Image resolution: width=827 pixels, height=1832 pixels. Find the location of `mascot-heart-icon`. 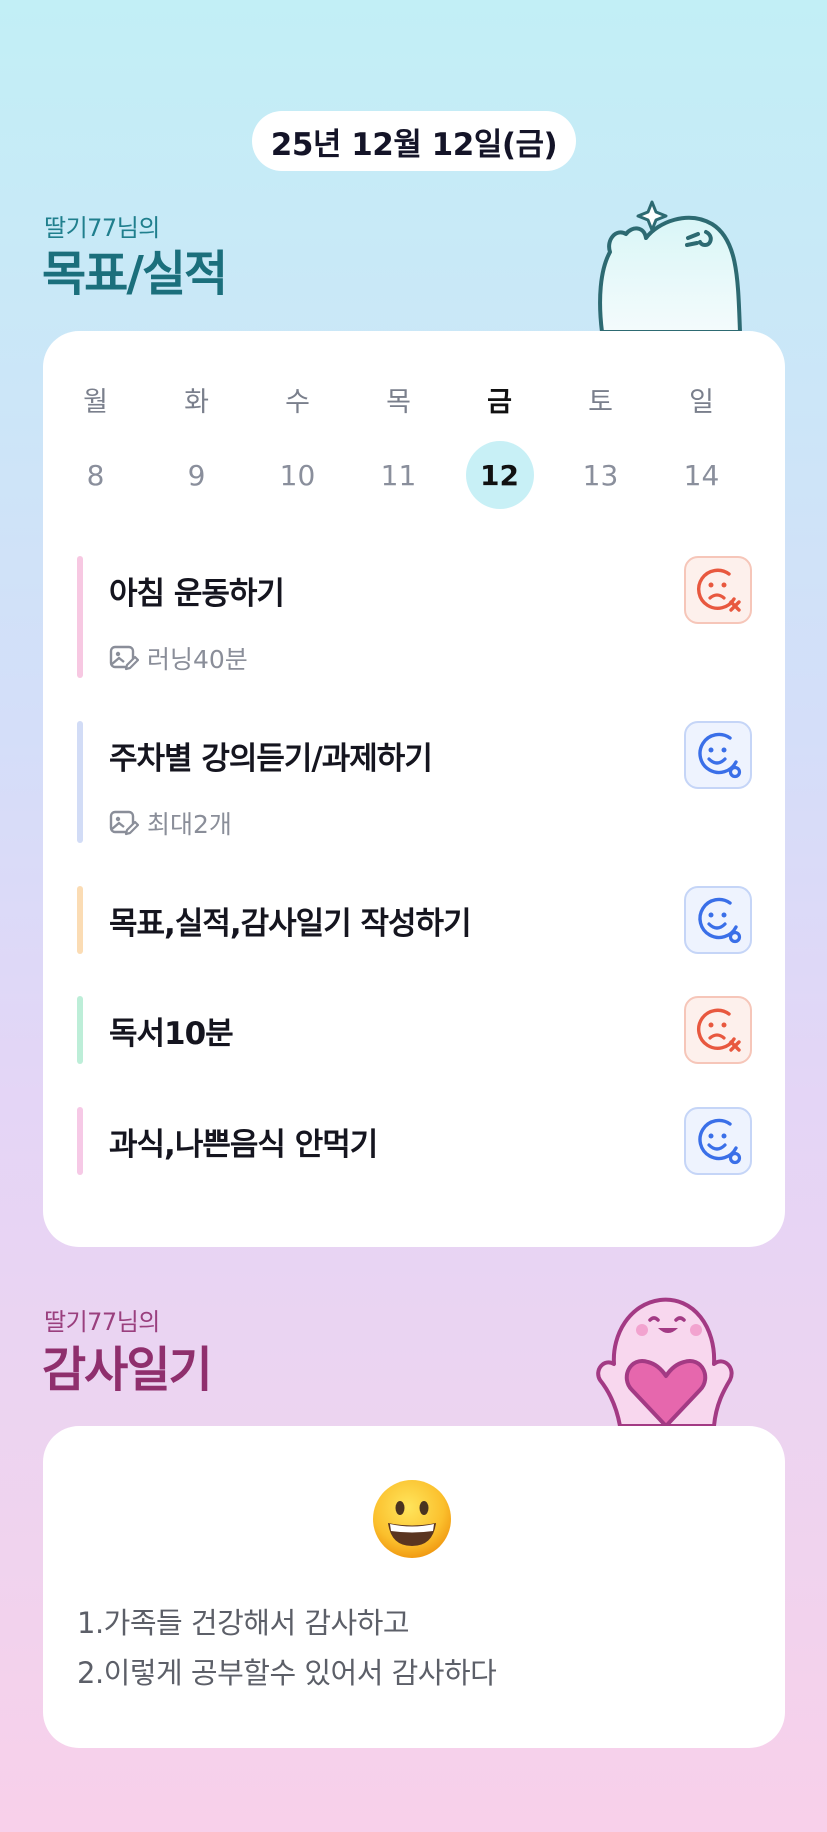

mascot-heart-icon is located at coordinates (665, 1361).